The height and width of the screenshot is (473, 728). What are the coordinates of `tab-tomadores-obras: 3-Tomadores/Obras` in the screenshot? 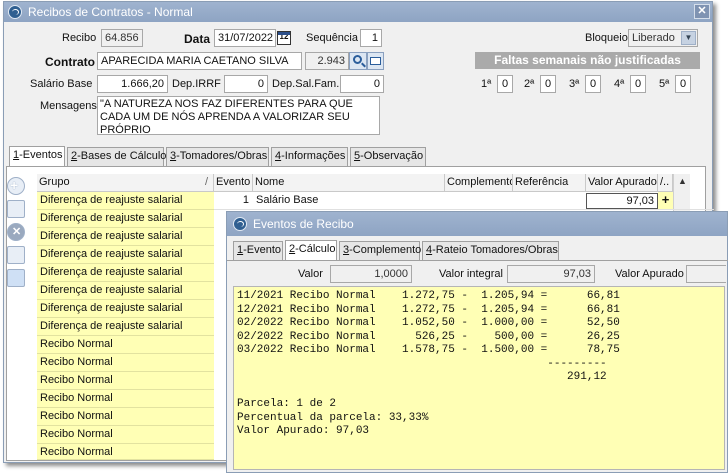 It's located at (217, 156).